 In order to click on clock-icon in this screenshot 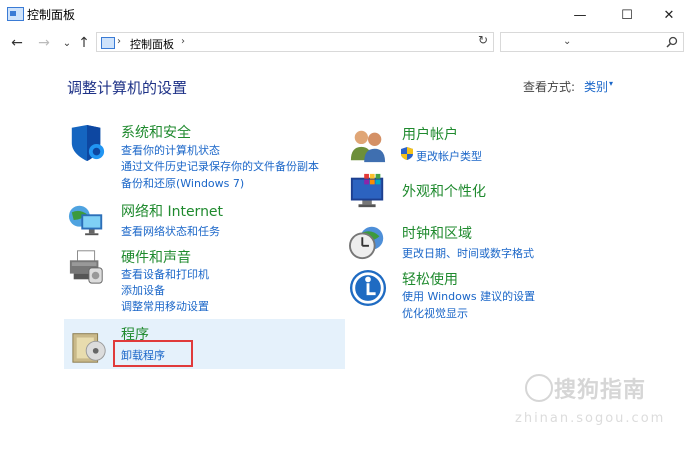, I will do `click(366, 243)`.